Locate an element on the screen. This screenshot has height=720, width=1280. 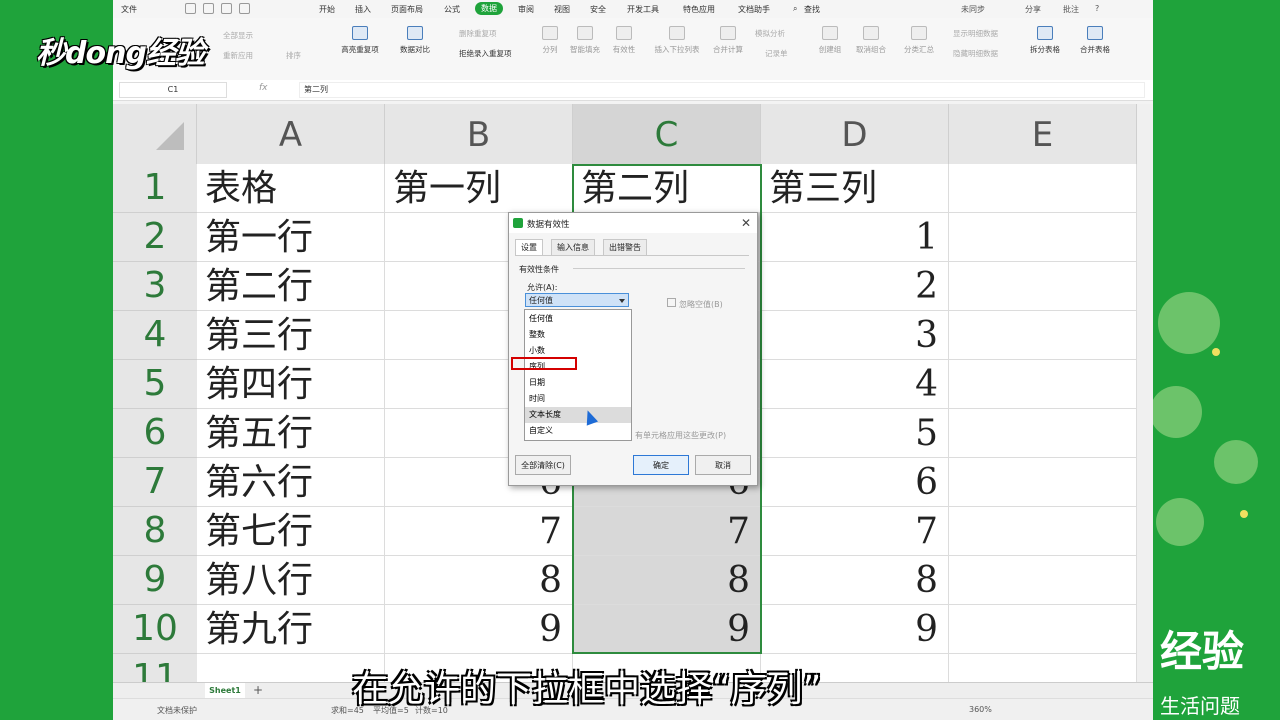
fx-icon: fx is located at coordinates (263, 88).